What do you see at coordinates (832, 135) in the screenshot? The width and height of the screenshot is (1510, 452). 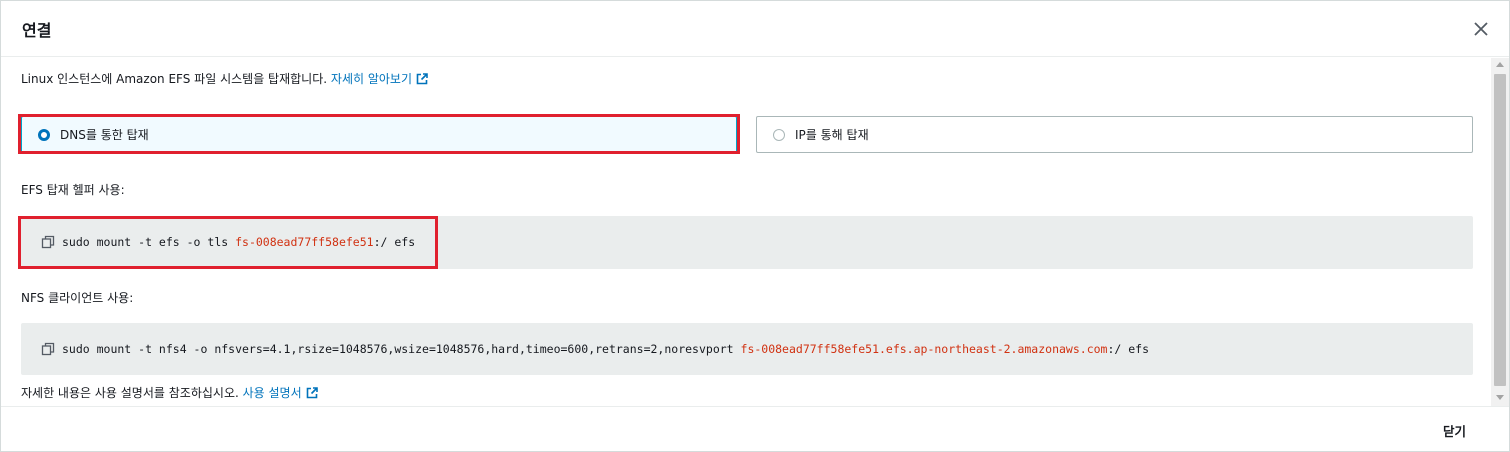 I see `mount-via-ip-label: IP를 통해 탑재` at bounding box center [832, 135].